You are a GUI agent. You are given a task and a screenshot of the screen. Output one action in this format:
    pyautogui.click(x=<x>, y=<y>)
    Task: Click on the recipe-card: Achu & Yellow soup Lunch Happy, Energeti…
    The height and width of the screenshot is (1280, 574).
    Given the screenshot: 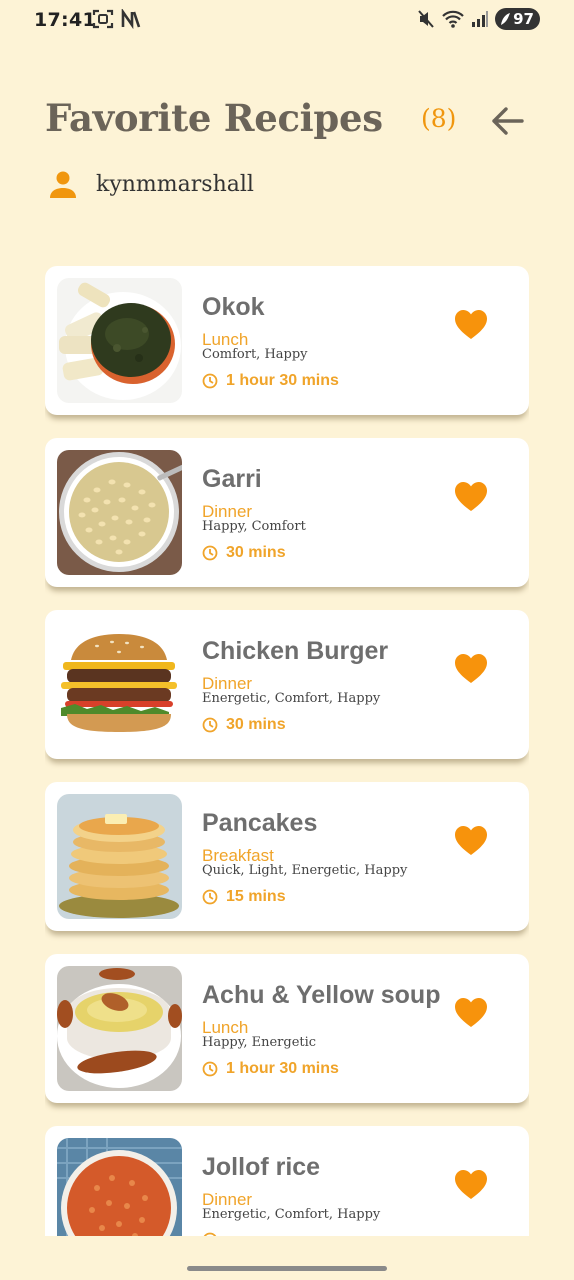 What is the action you would take?
    pyautogui.click(x=287, y=1028)
    